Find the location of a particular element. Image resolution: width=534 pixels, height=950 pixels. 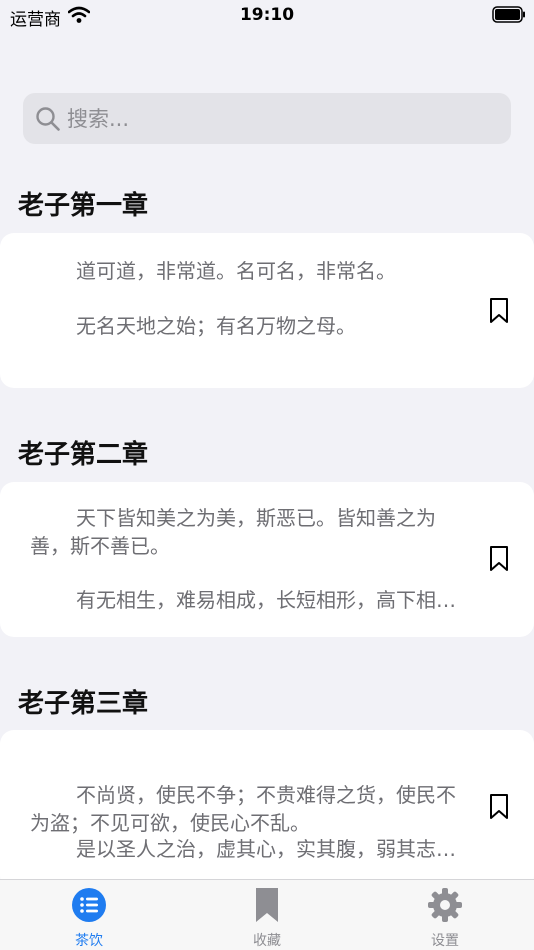

tab-bar: 茶饮 收藏 设置 is located at coordinates (267, 914).